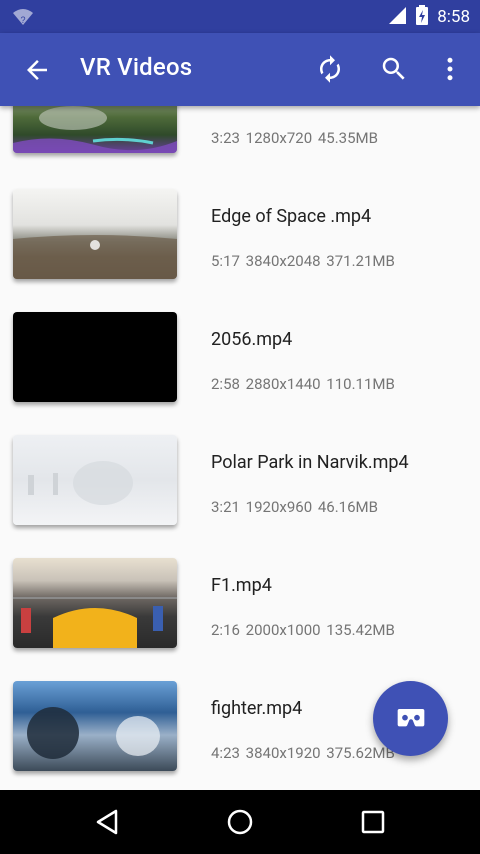 The width and height of the screenshot is (480, 854). I want to click on video-meta: 3:23 1280x720 45.35MB, so click(294, 138).